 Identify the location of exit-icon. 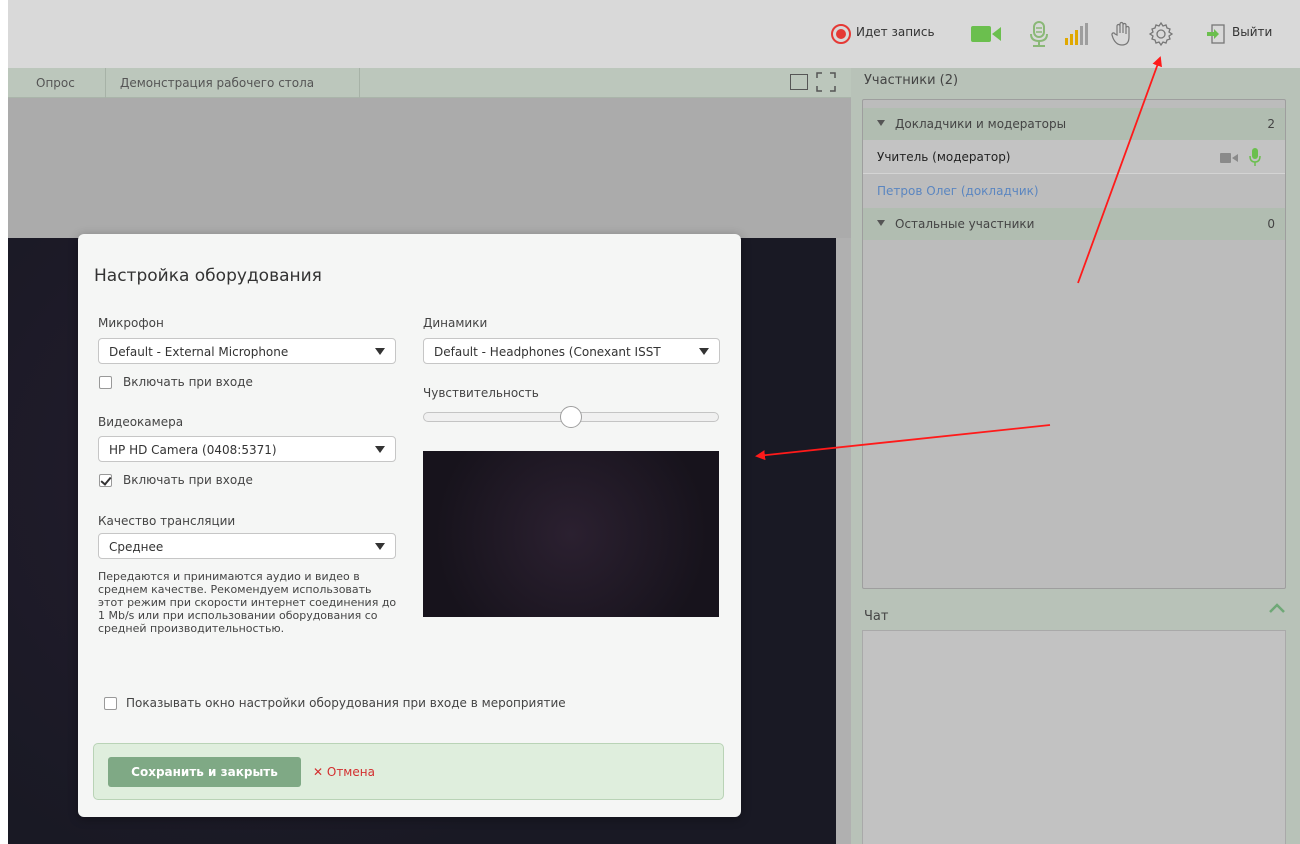
(1216, 34).